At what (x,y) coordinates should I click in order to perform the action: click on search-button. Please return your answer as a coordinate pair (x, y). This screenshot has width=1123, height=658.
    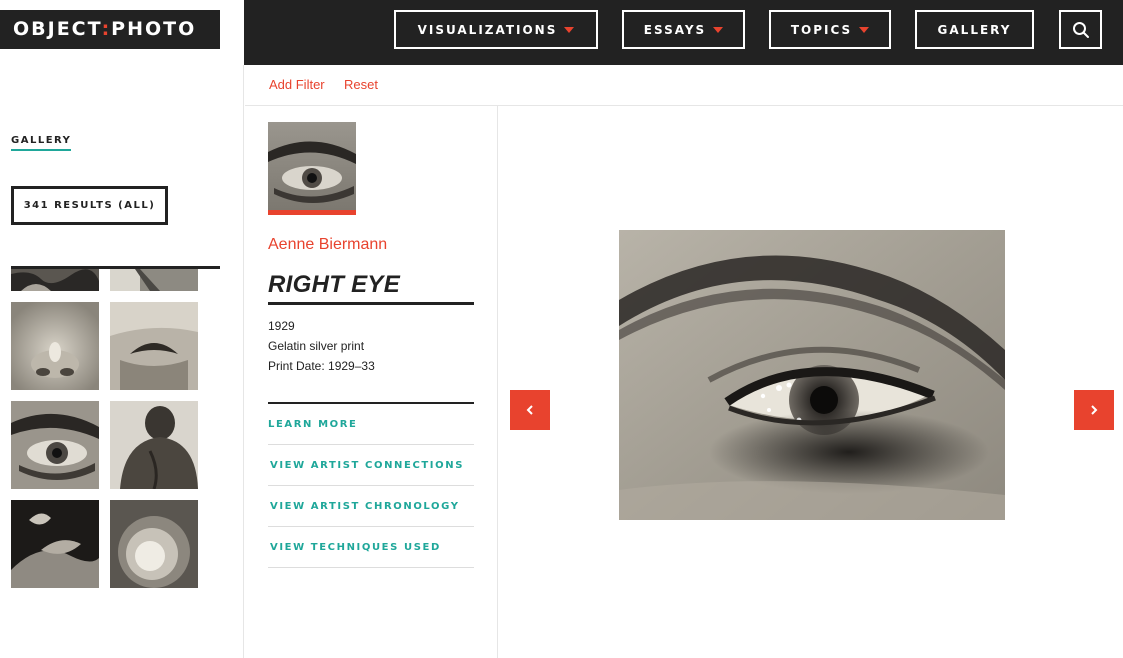
    Looking at the image, I should click on (1080, 29).